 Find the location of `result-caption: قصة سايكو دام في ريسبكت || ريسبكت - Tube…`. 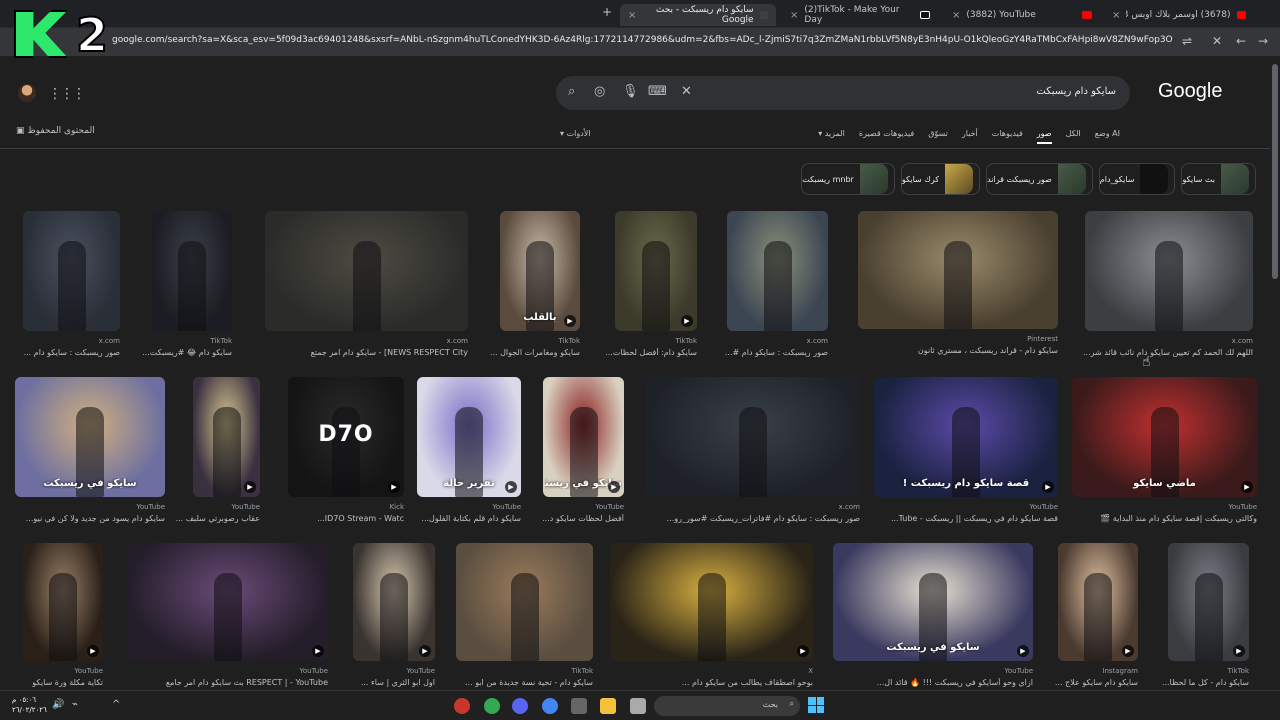

result-caption: قصة سايكو دام في ريسبكت || ريسبكت - Tube… is located at coordinates (956, 518).